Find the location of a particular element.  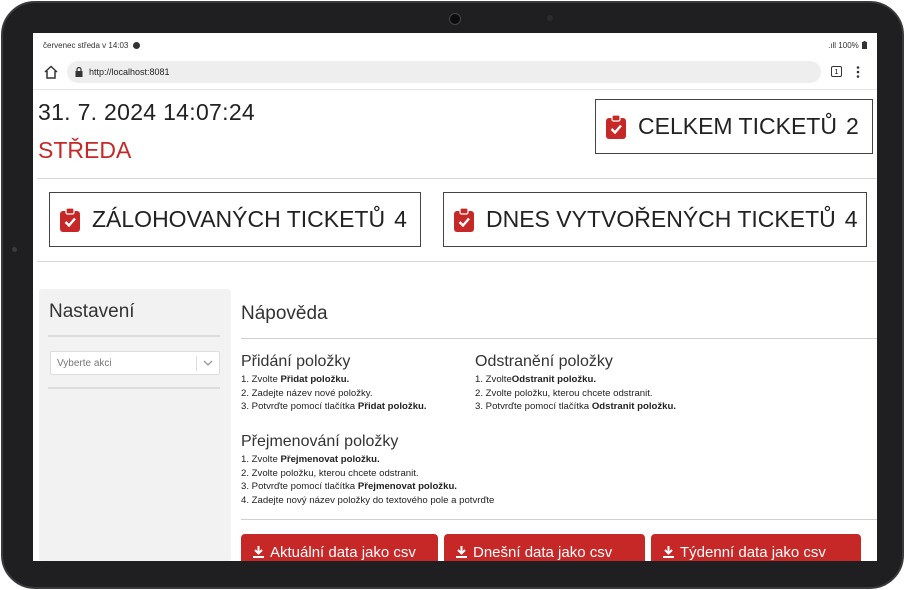

url-text: http://localhost:8081 is located at coordinates (129, 72).